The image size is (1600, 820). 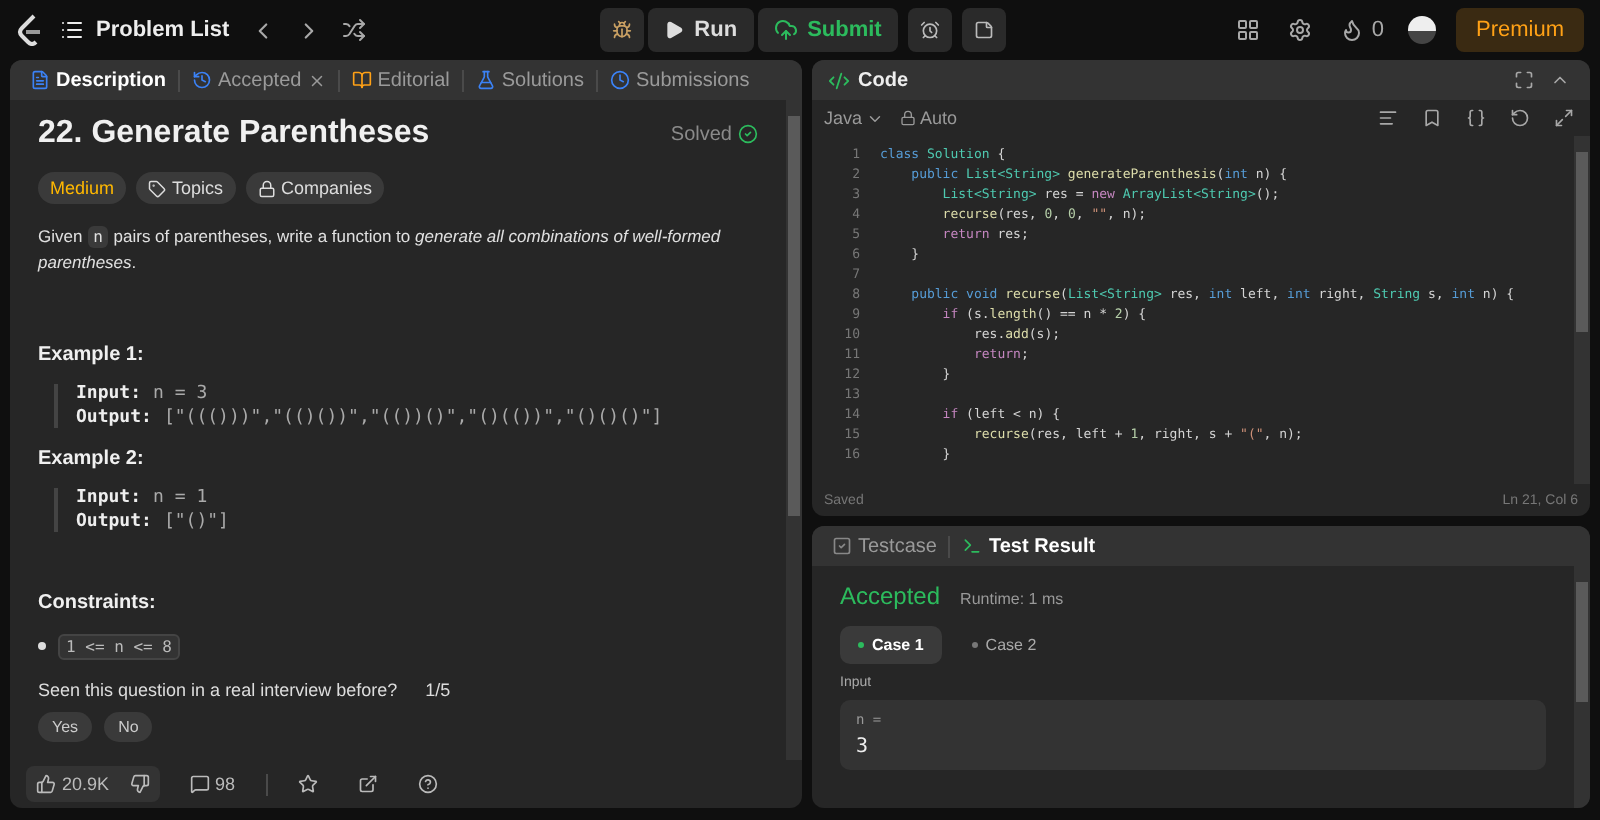 I want to click on streak-button: 0, so click(x=1361, y=30).